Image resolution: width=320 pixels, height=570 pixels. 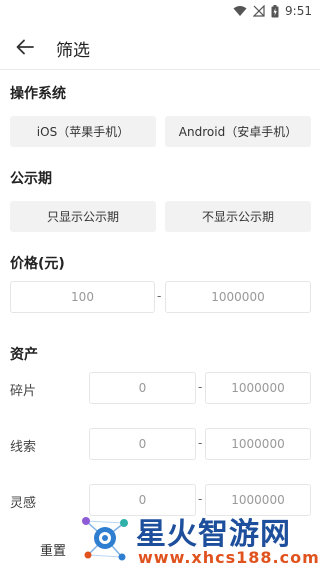 What do you see at coordinates (240, 11) in the screenshot?
I see `wifi-icon` at bounding box center [240, 11].